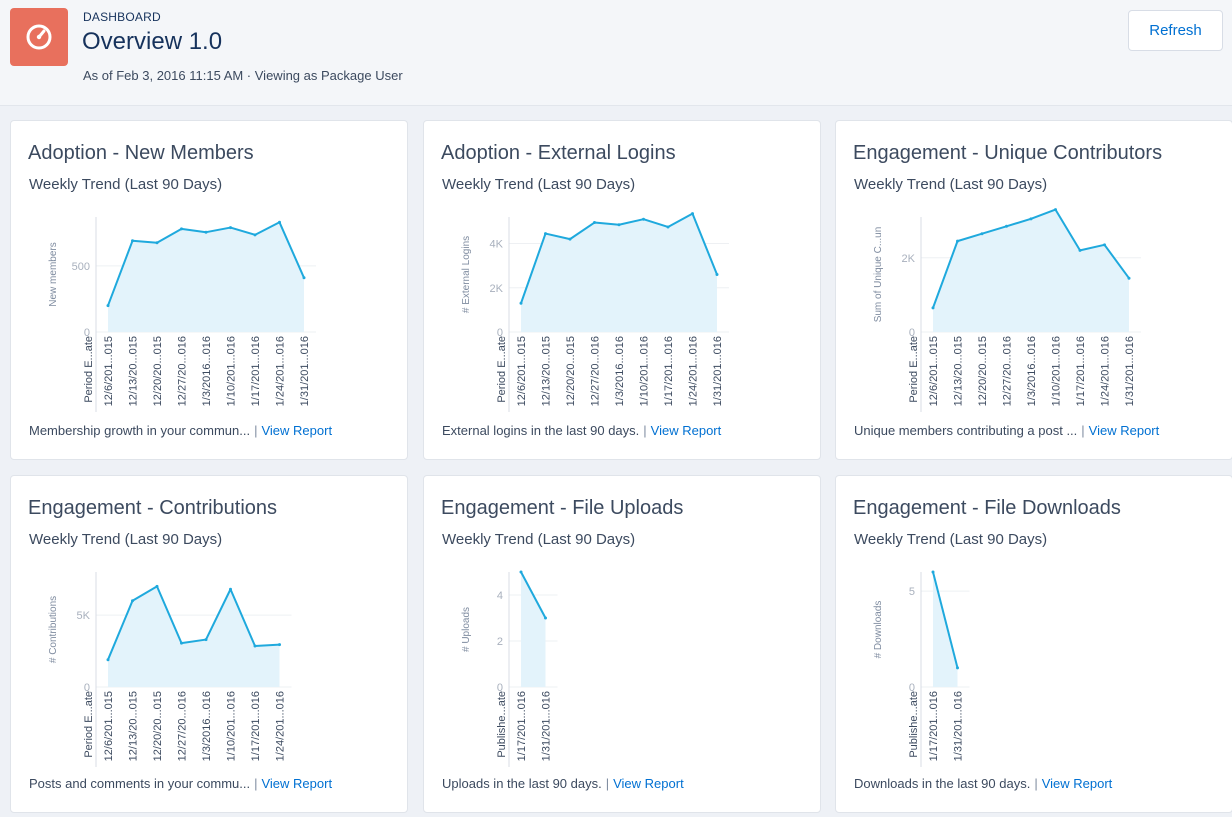 The height and width of the screenshot is (817, 1232). I want to click on y-axis-label: # Downloads, so click(878, 630).